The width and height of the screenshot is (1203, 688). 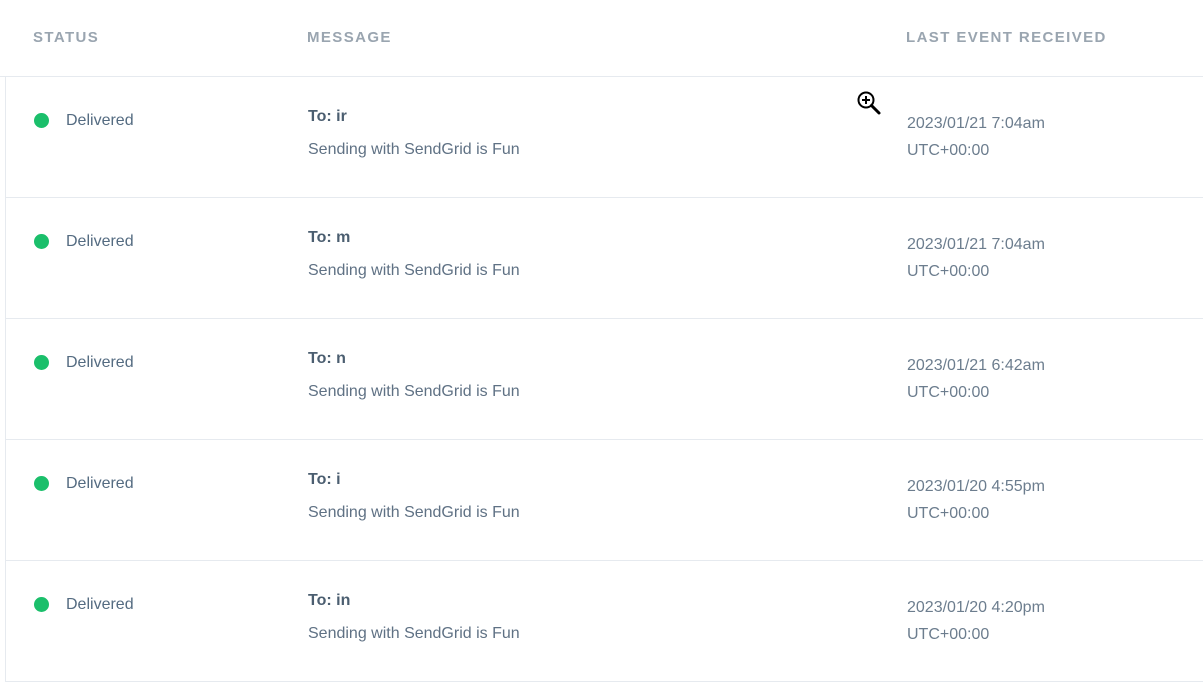 I want to click on column-header-last-event: LAST EVENT RECEIVED, so click(x=1006, y=37).